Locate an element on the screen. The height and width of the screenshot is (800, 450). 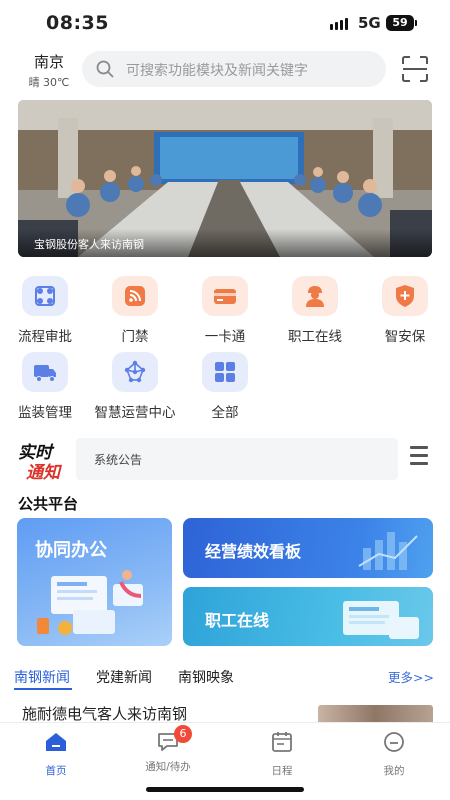
scan-icon is located at coordinates (415, 69).